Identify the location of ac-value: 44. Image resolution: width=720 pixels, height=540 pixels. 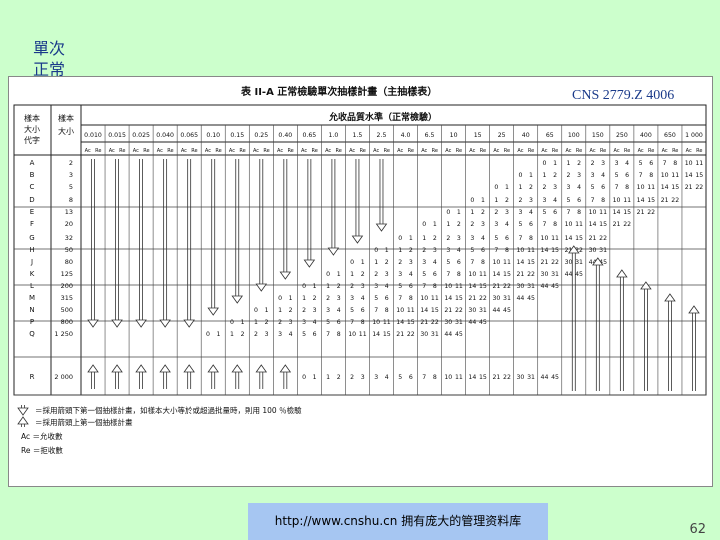
(520, 298).